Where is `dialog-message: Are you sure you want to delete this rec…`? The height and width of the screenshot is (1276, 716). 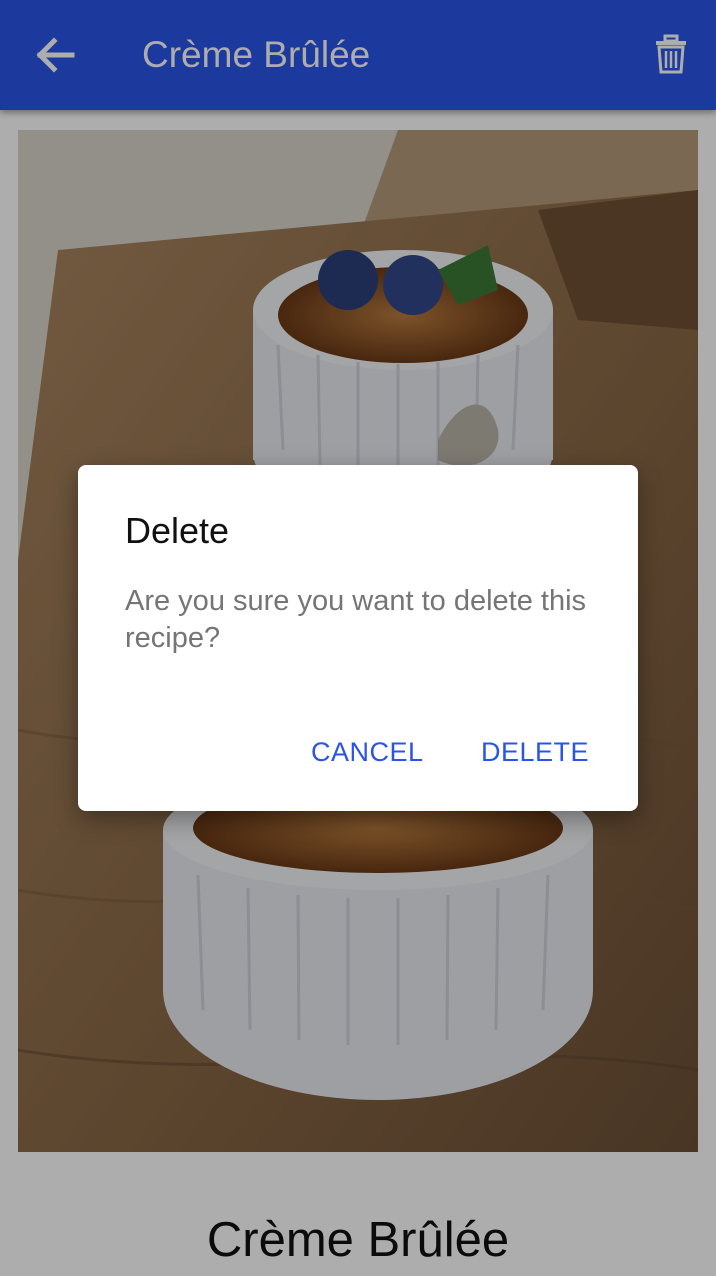
dialog-message: Are you sure you want to delete this rec… is located at coordinates (356, 619).